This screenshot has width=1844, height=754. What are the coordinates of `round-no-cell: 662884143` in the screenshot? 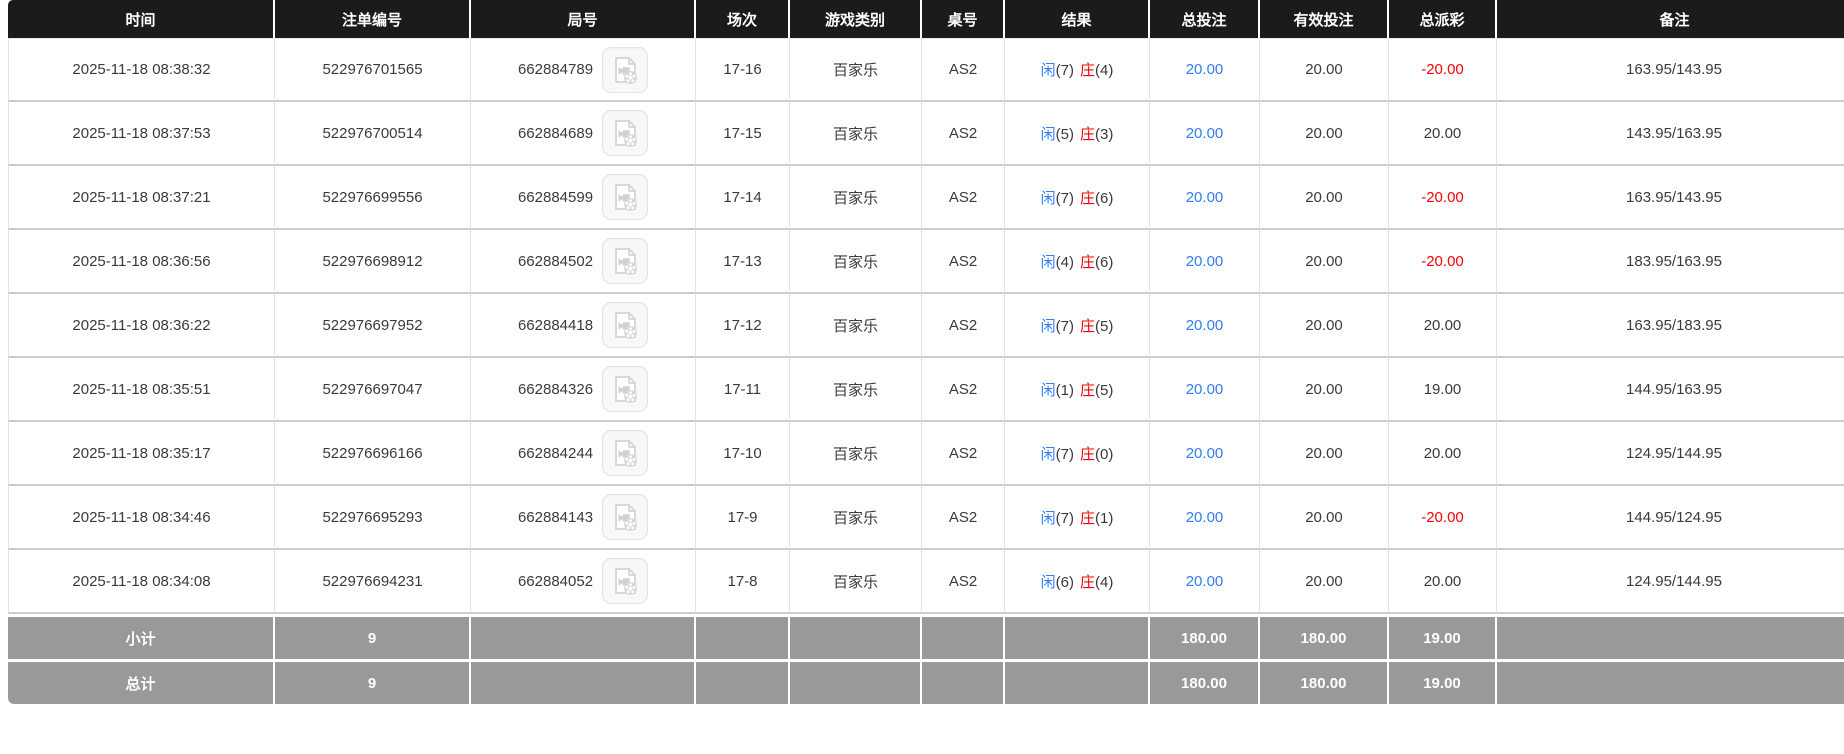 It's located at (583, 518).